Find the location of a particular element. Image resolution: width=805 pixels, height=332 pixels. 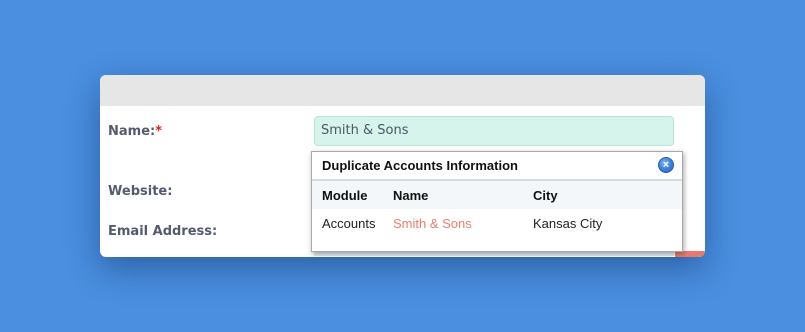

table-row: Accounts Smith & Sons Kansas City is located at coordinates (497, 223).